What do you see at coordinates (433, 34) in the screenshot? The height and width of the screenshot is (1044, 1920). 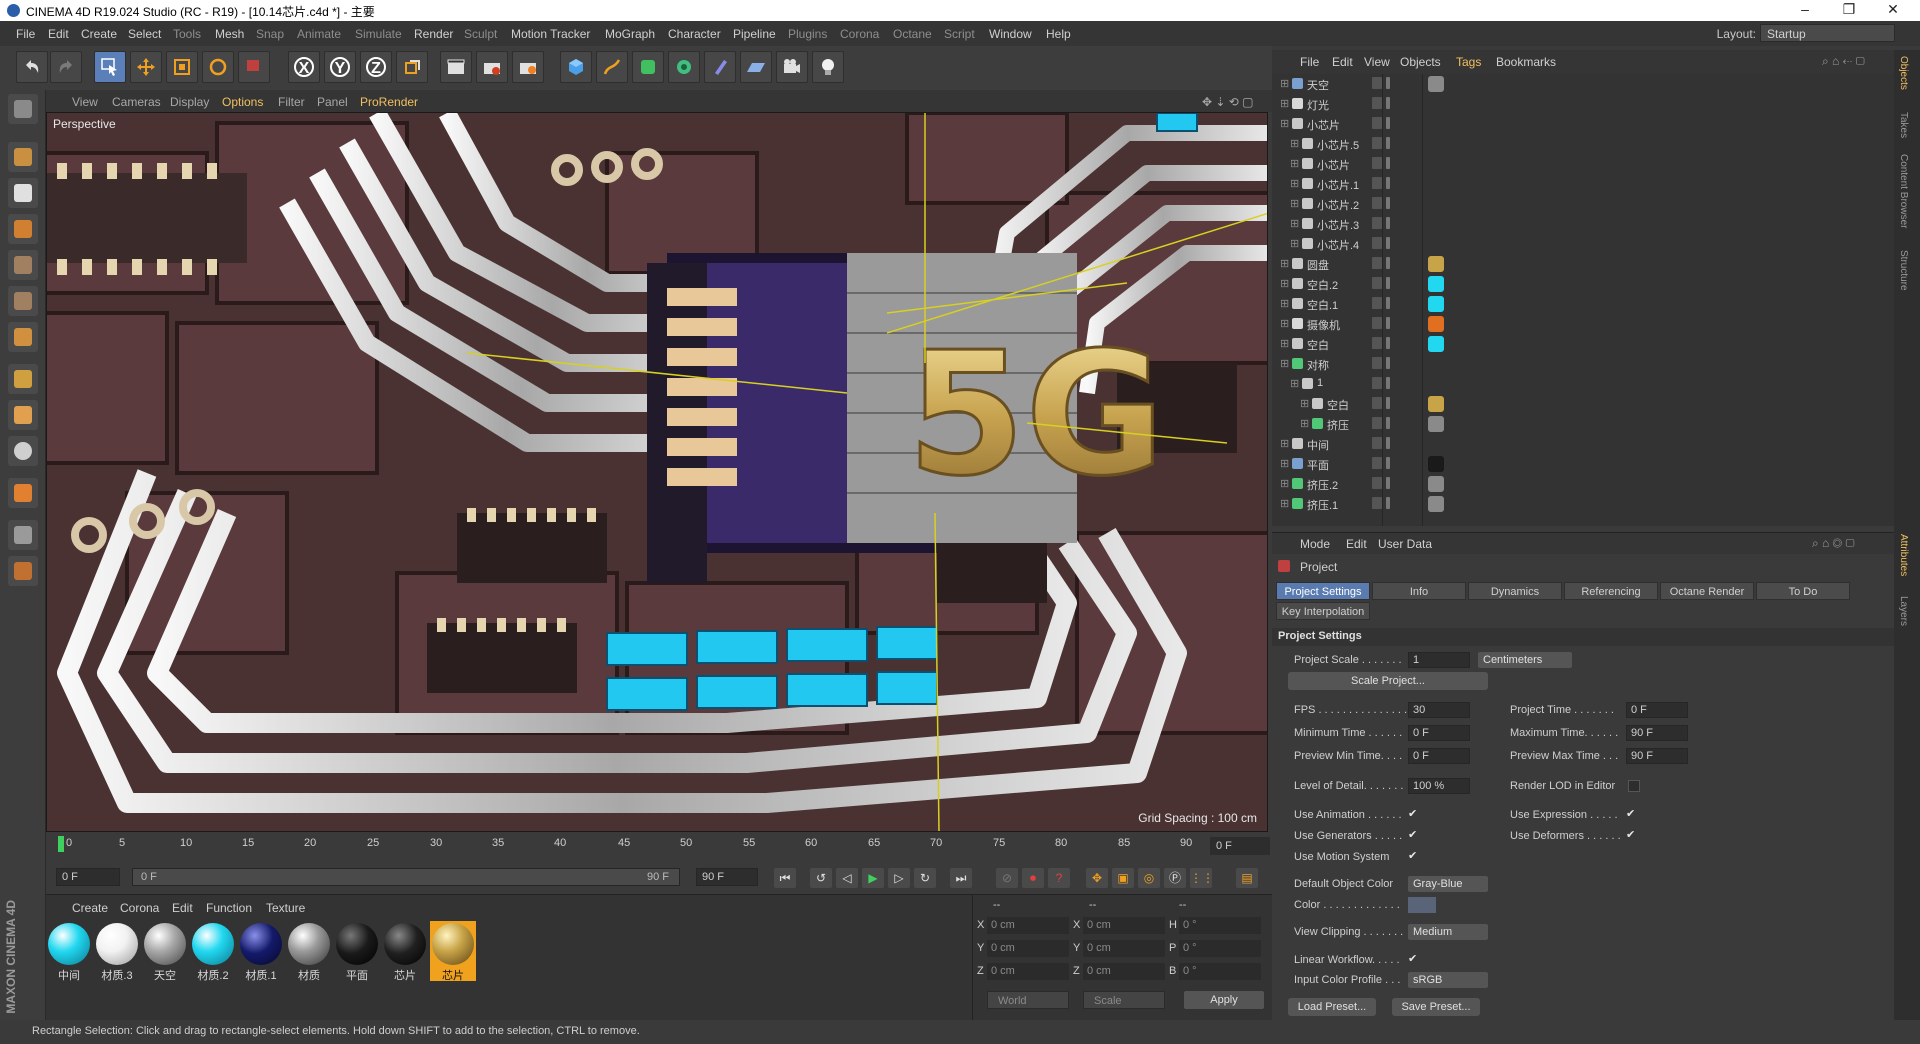 I see `menu-render: Render` at bounding box center [433, 34].